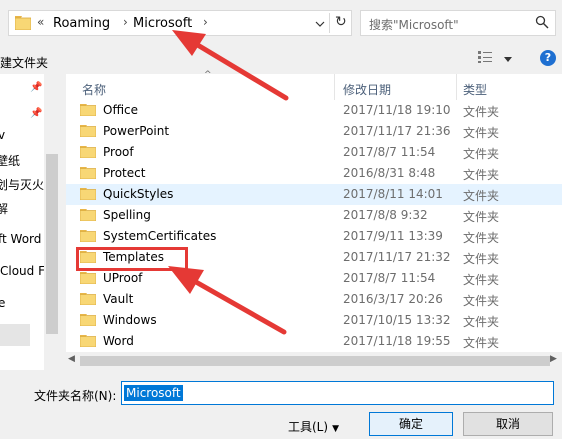 Image resolution: width=562 pixels, height=439 pixels. I want to click on file-row: Office 2017/11/18 19:10 文件夹, so click(314, 110).